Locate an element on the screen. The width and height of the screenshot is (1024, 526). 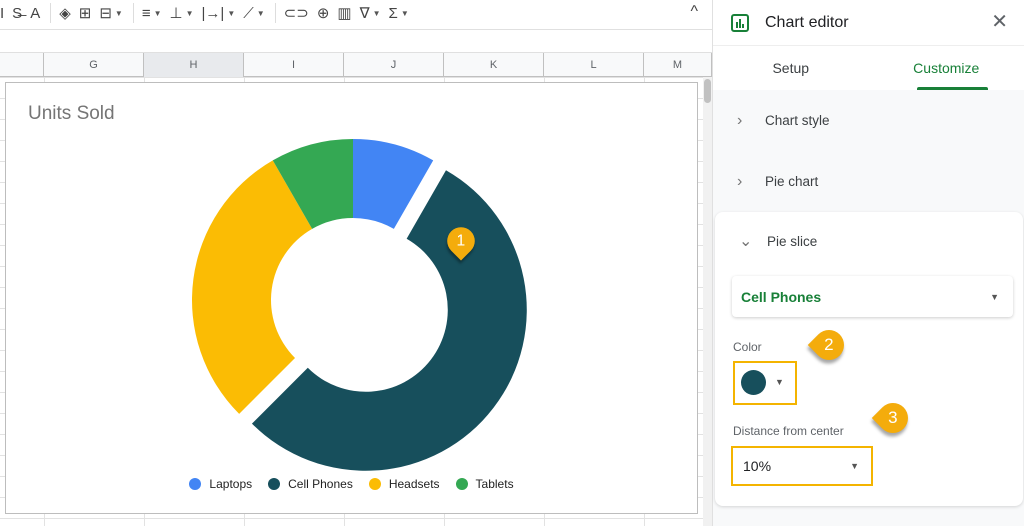
chevron-down-icon: ⌄ is located at coordinates (746, 241).